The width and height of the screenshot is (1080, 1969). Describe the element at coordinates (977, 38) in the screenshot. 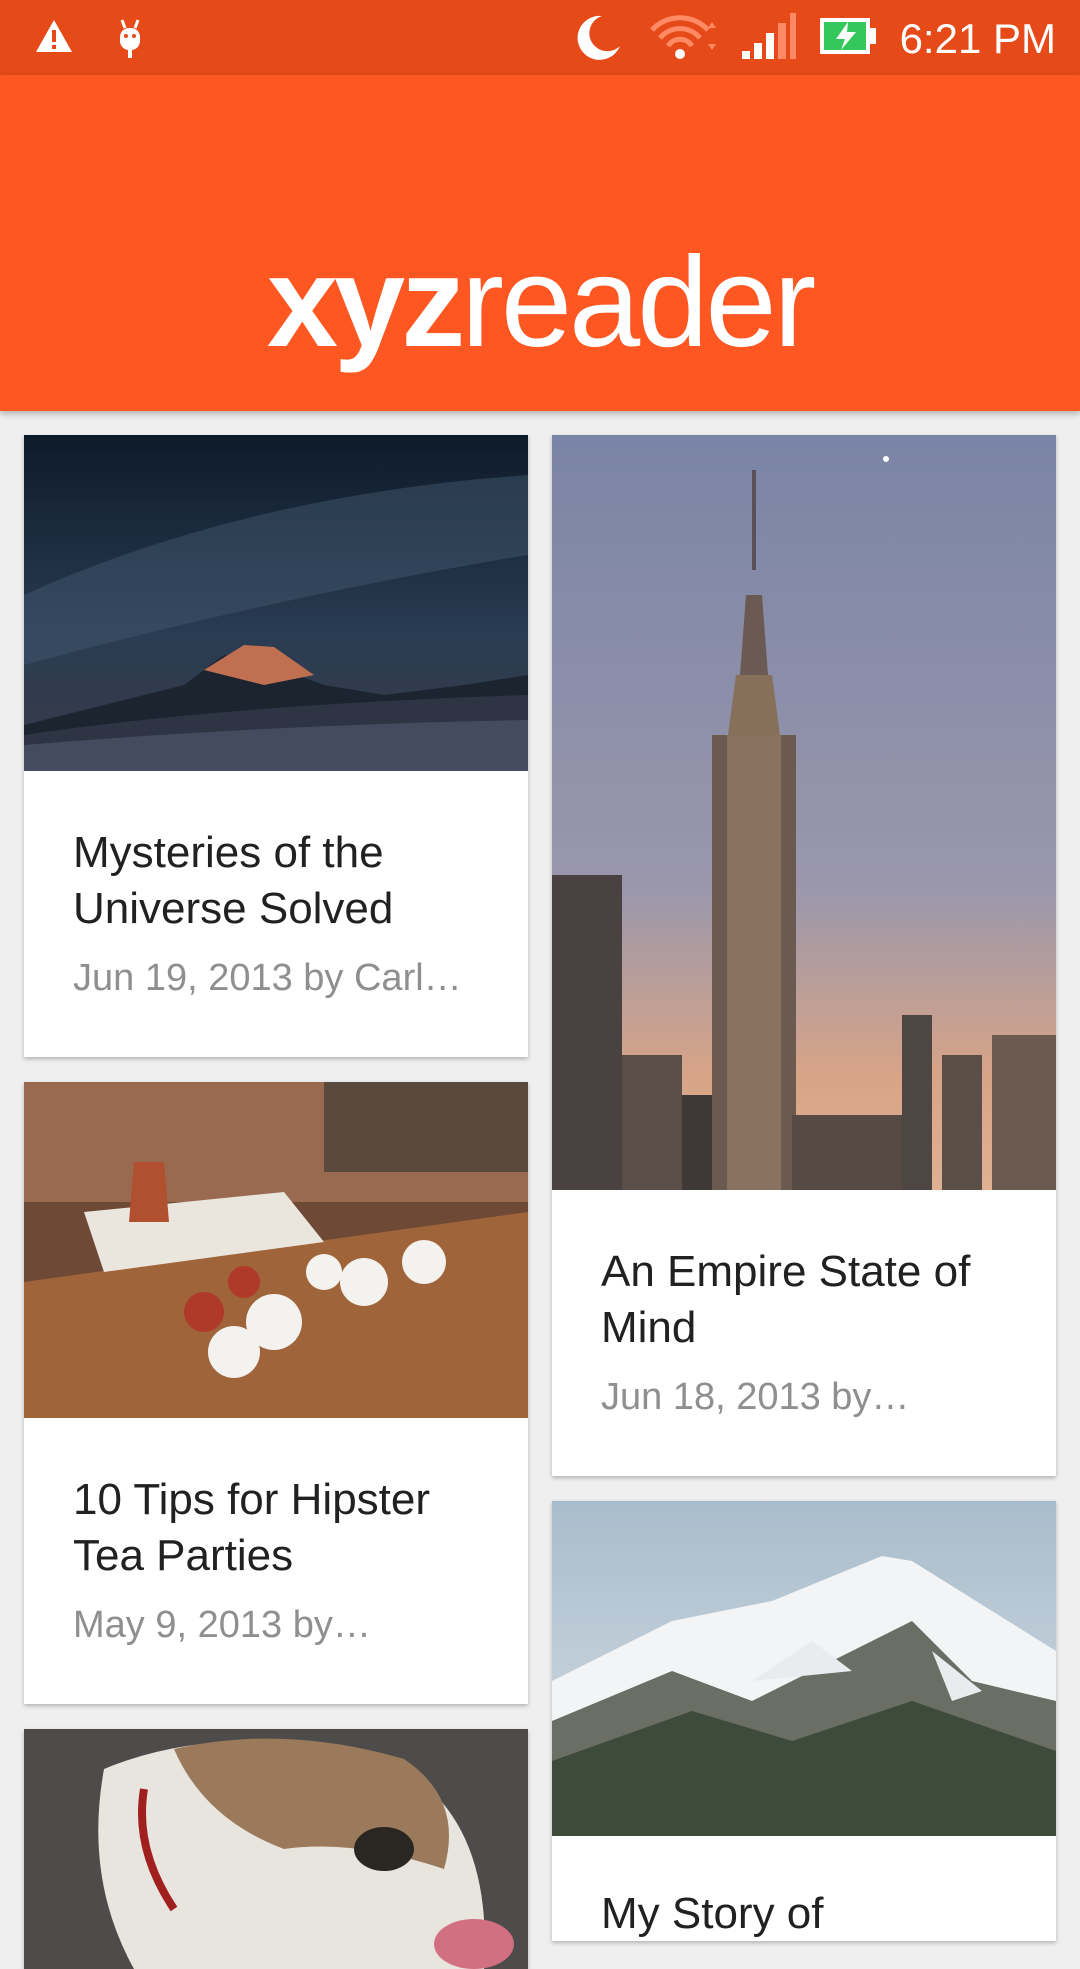

I see `status-time: 6:21 PM` at that location.